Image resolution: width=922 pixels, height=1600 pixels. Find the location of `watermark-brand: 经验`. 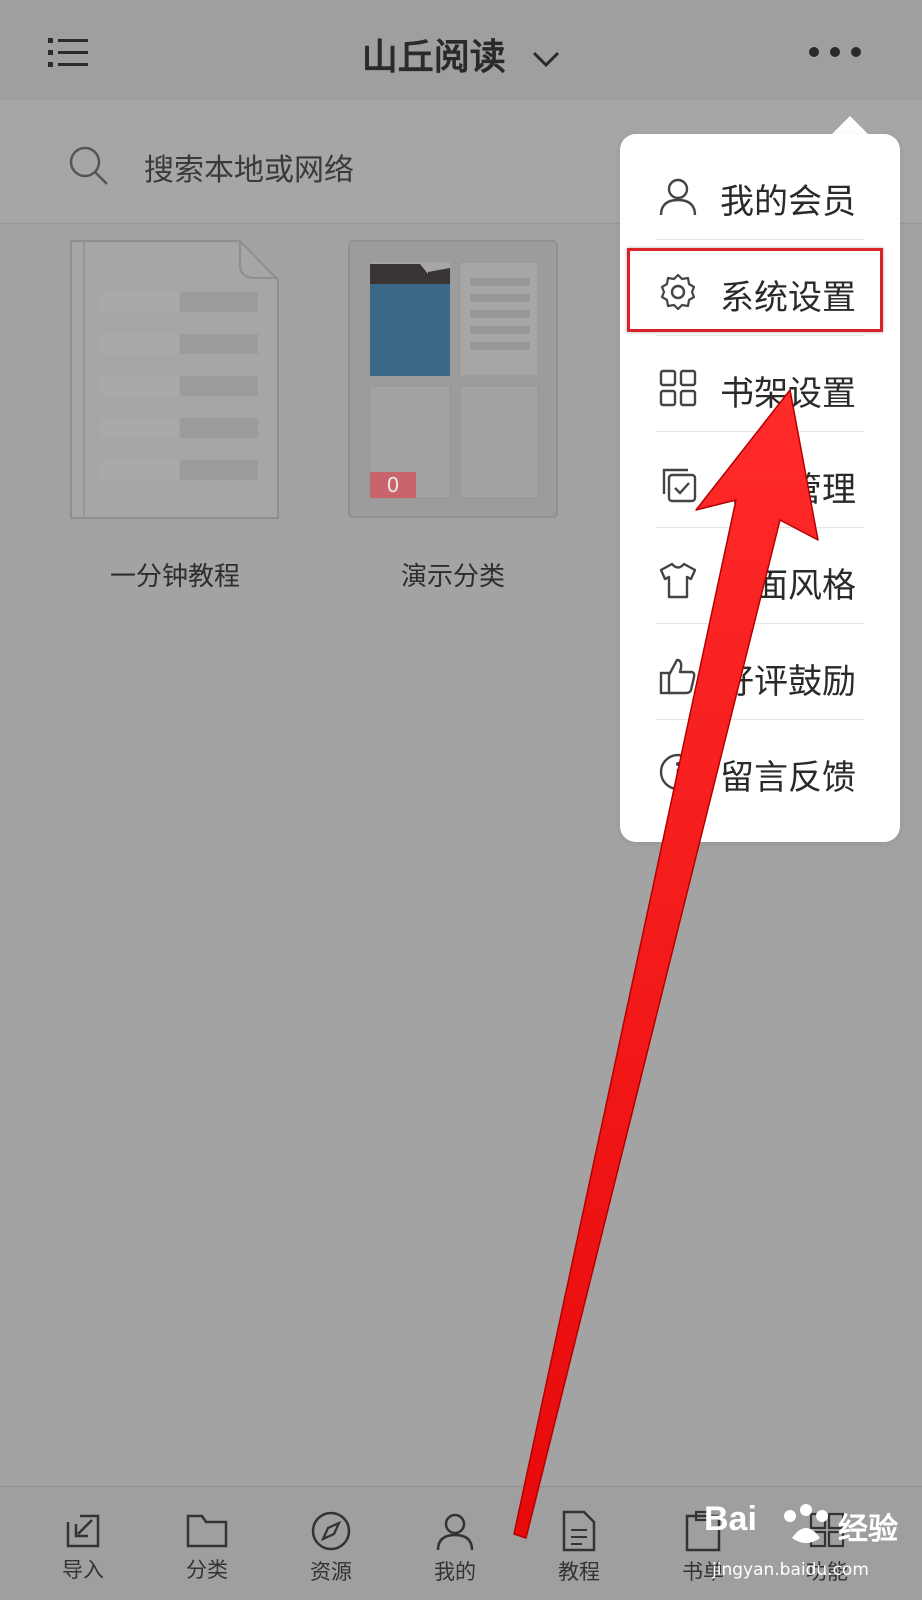

watermark-brand: 经验 is located at coordinates (868, 1529).